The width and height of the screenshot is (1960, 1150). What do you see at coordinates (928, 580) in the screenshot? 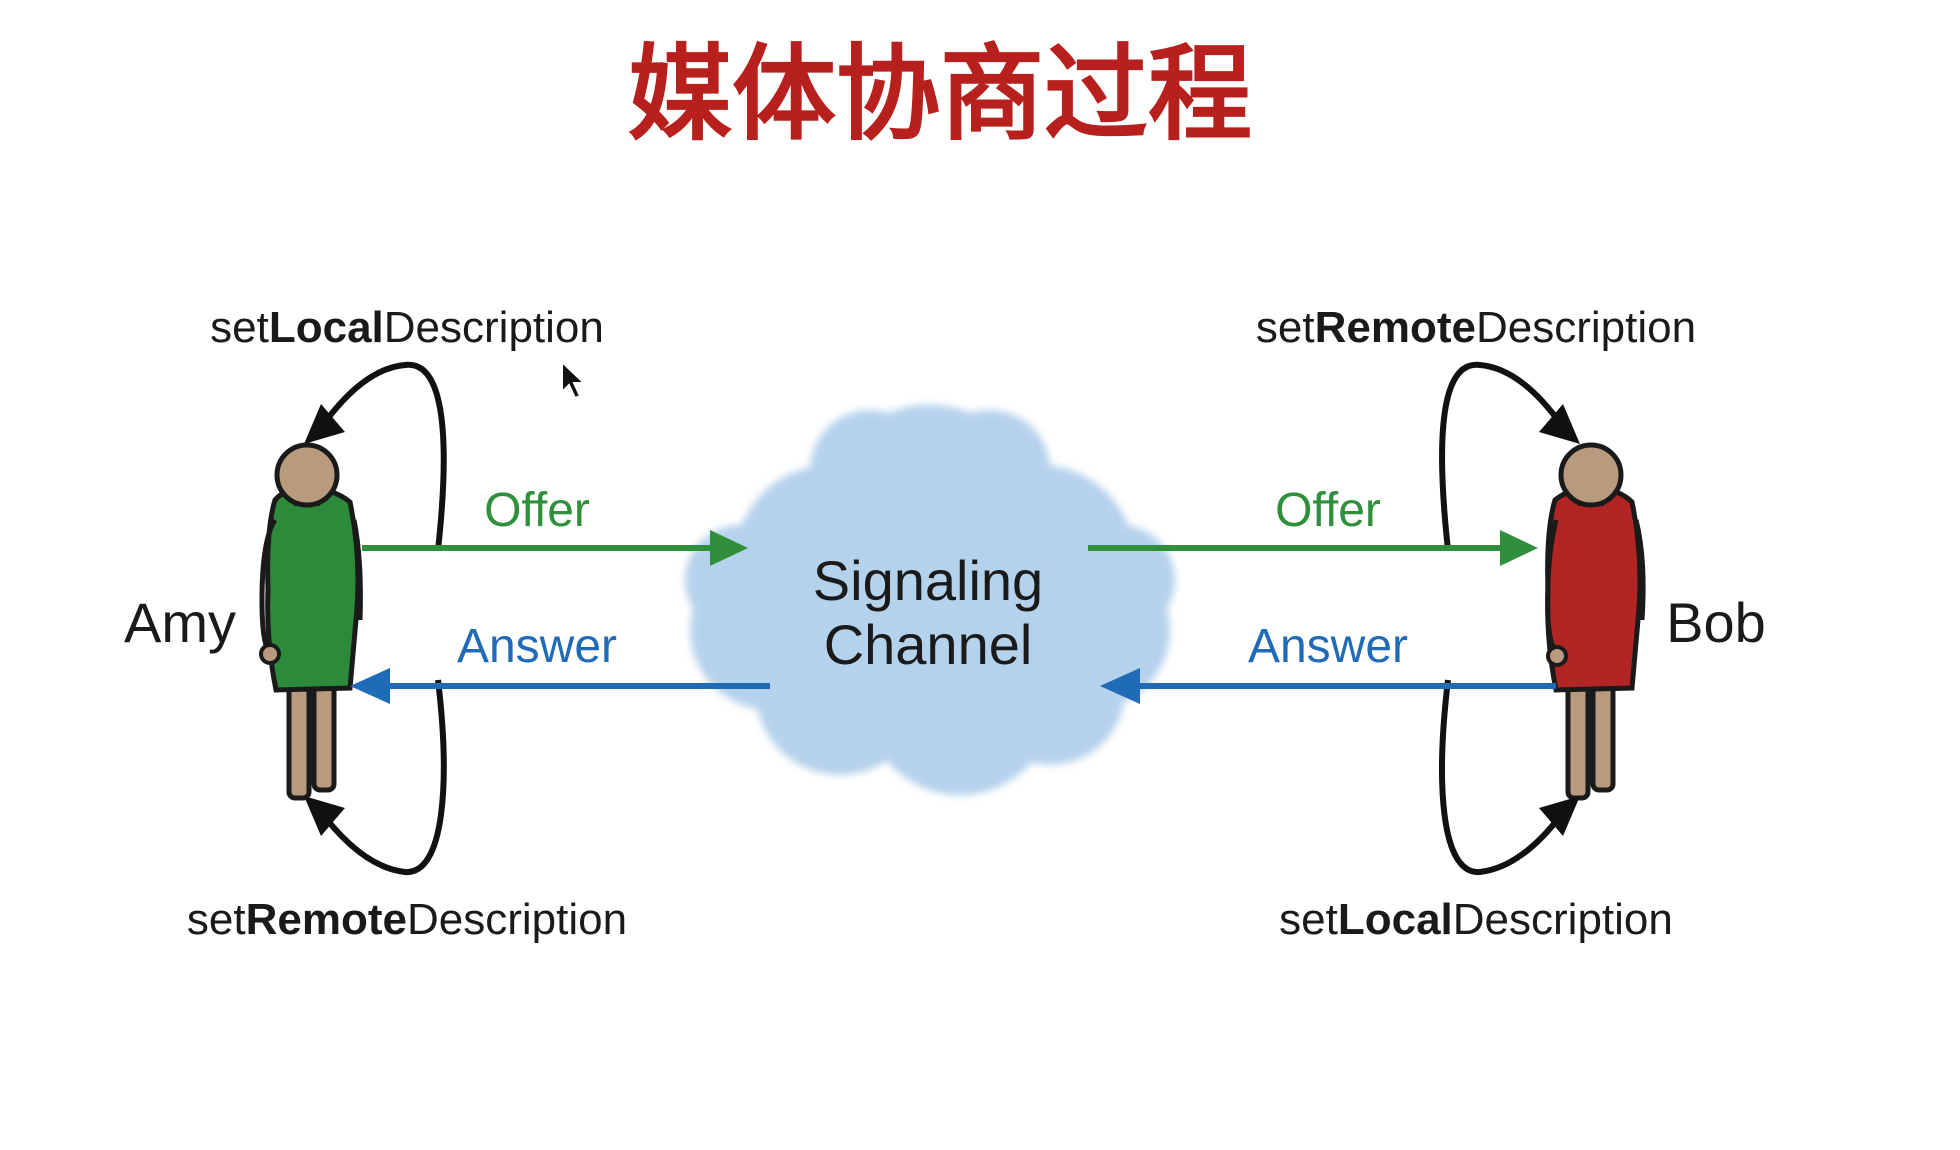
I see `signaling-label-line1: Signaling` at bounding box center [928, 580].